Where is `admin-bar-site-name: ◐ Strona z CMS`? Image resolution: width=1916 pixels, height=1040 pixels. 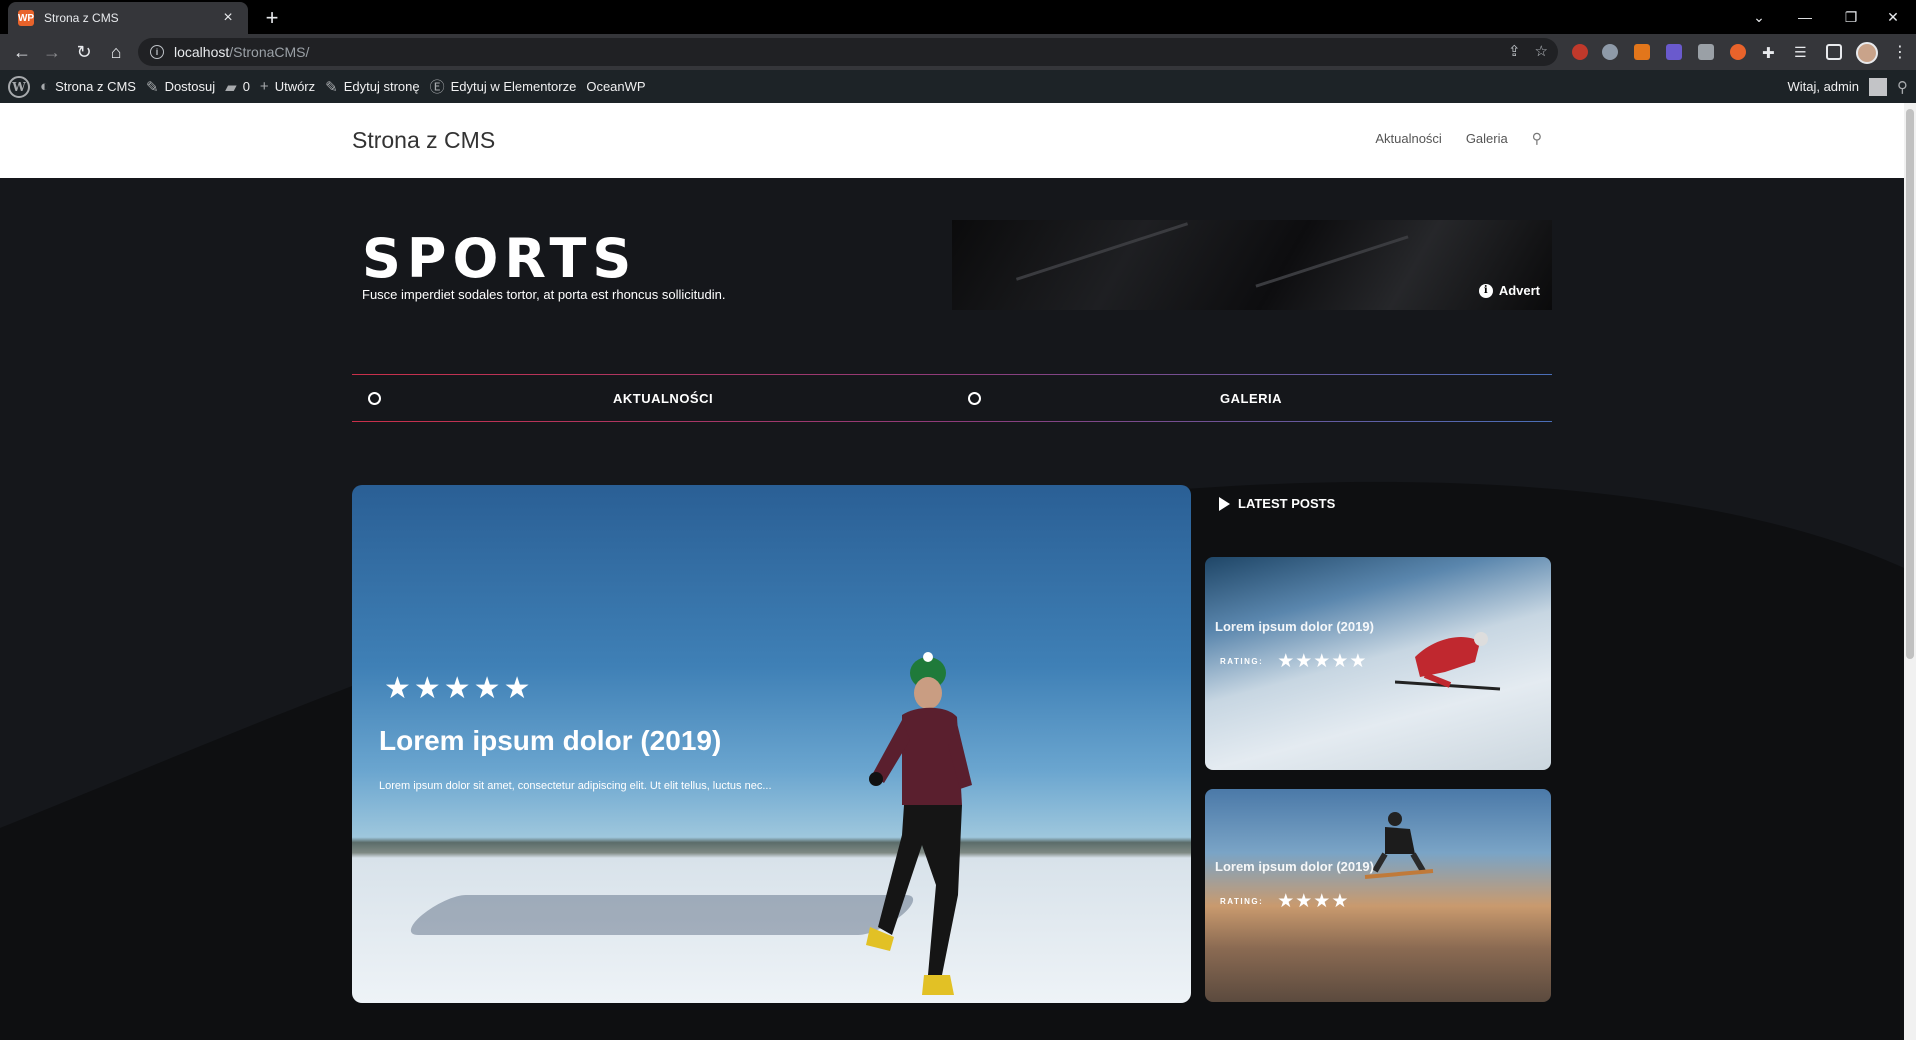
admin-bar-site-name: ◐ Strona z CMS is located at coordinates (88, 86).